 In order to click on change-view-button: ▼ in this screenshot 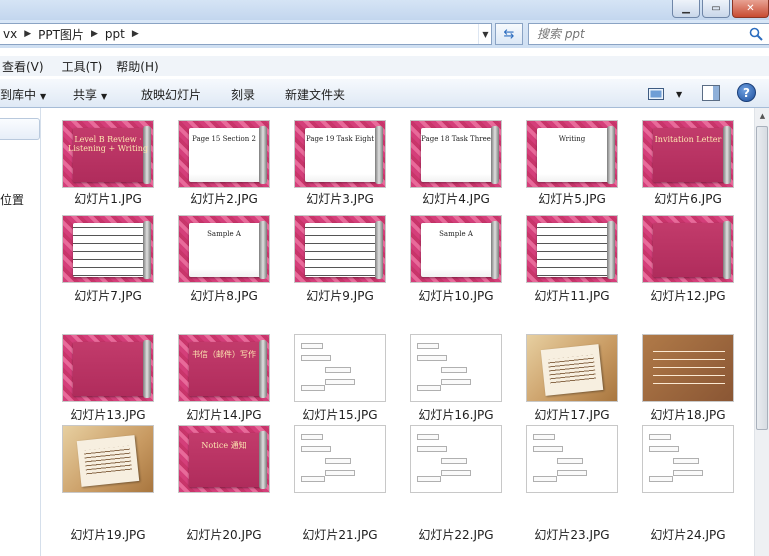, I will do `click(668, 94)`.